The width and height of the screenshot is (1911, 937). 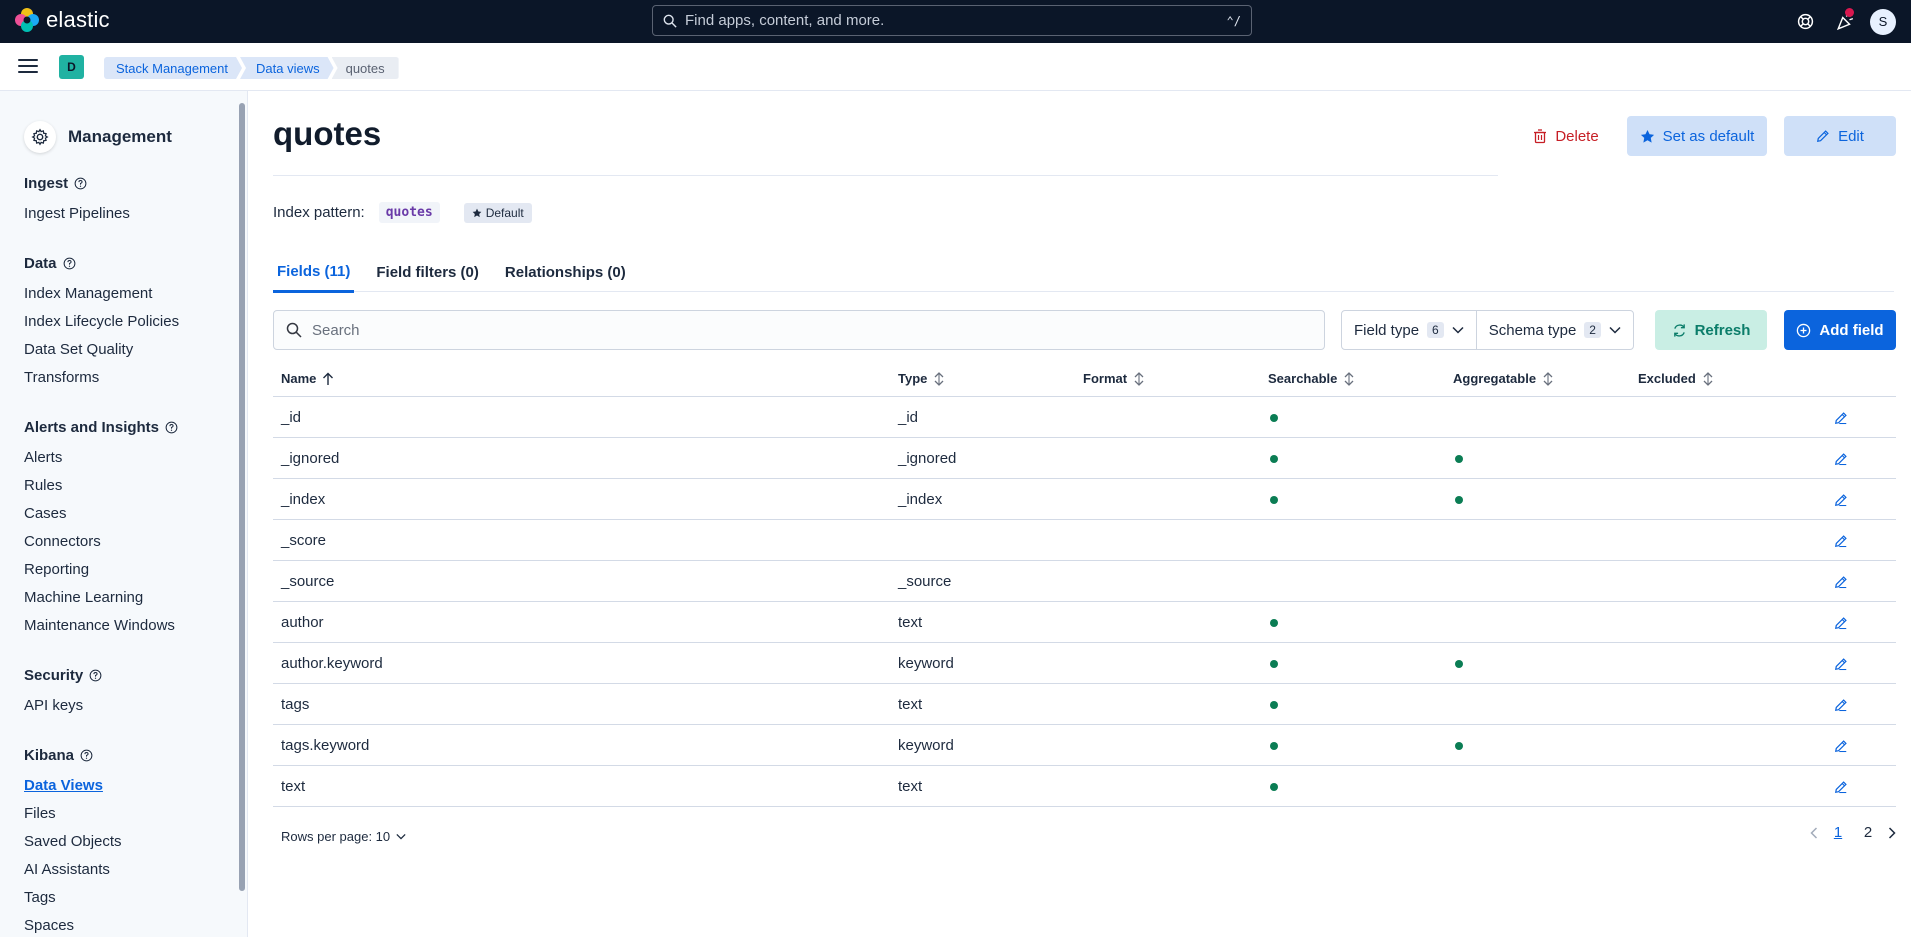 I want to click on table-row: _ignored _ignored, so click(x=1084, y=458).